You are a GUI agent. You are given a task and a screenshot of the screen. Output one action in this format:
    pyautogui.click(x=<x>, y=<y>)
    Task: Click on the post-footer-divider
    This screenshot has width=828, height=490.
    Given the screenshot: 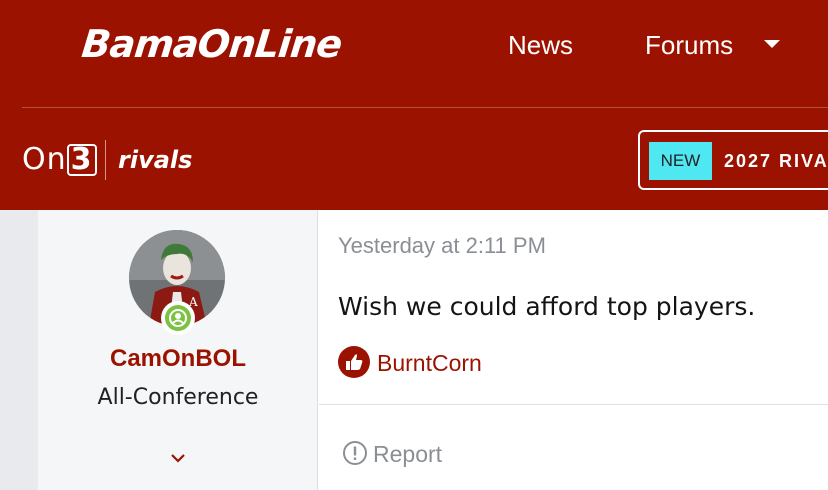 What is the action you would take?
    pyautogui.click(x=573, y=404)
    